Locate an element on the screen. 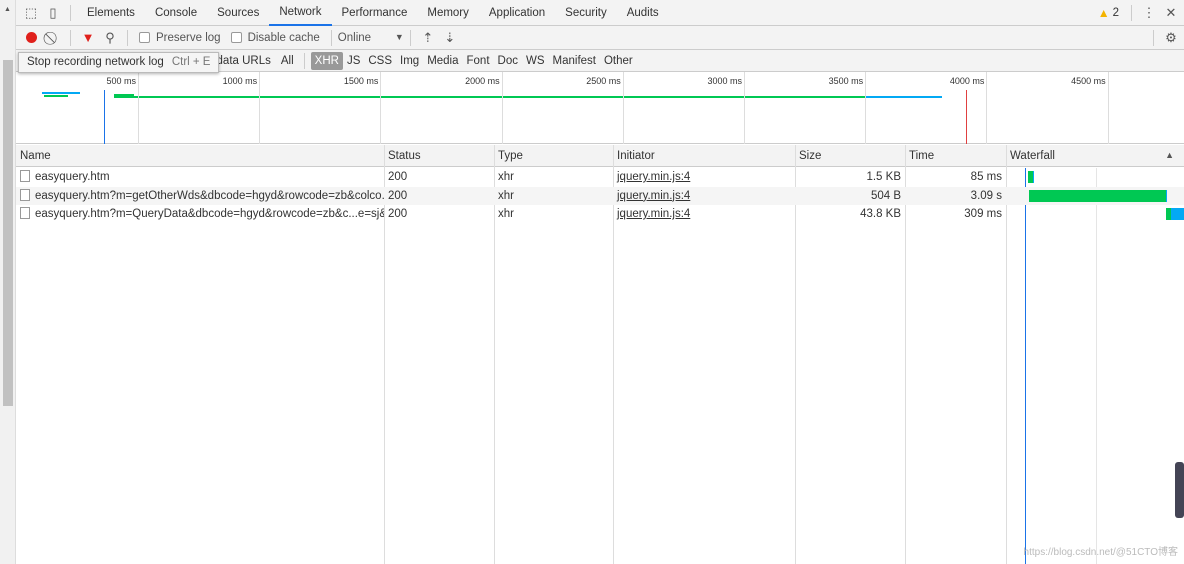 The image size is (1184, 564). column-header-name: Name is located at coordinates (33, 156).